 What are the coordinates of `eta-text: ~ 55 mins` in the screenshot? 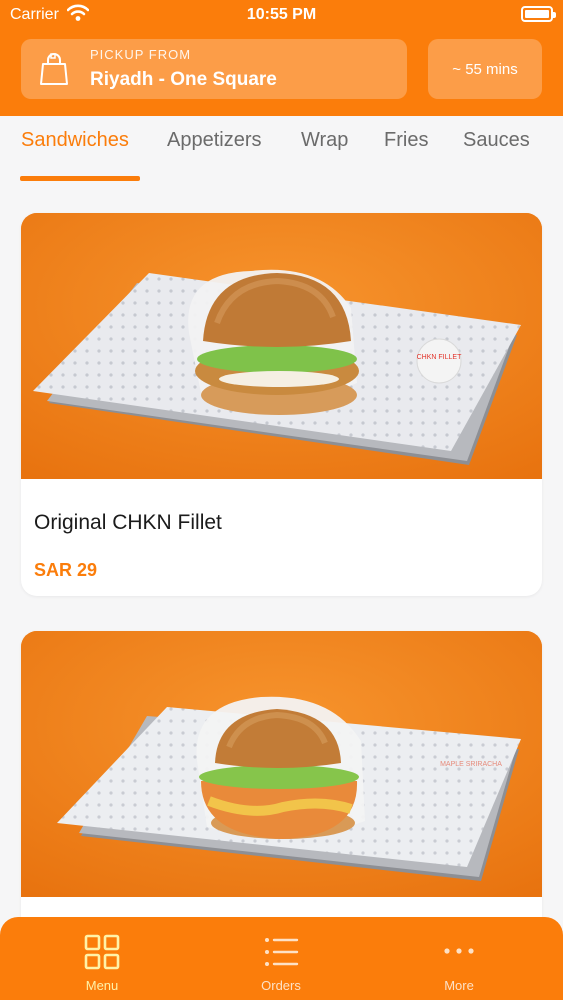 It's located at (485, 69).